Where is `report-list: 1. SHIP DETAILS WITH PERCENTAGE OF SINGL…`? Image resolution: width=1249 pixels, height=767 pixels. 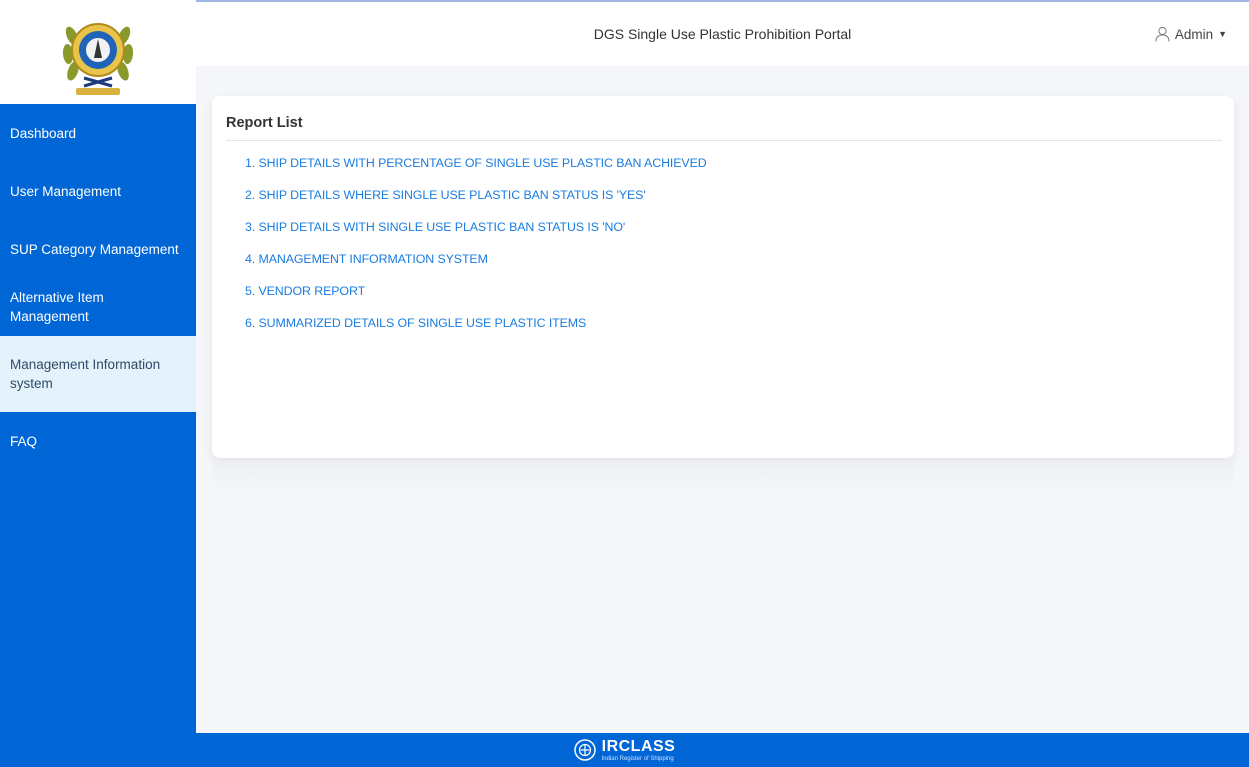 report-list: 1. SHIP DETAILS WITH PERCENTAGE OF SINGL… is located at coordinates (476, 250).